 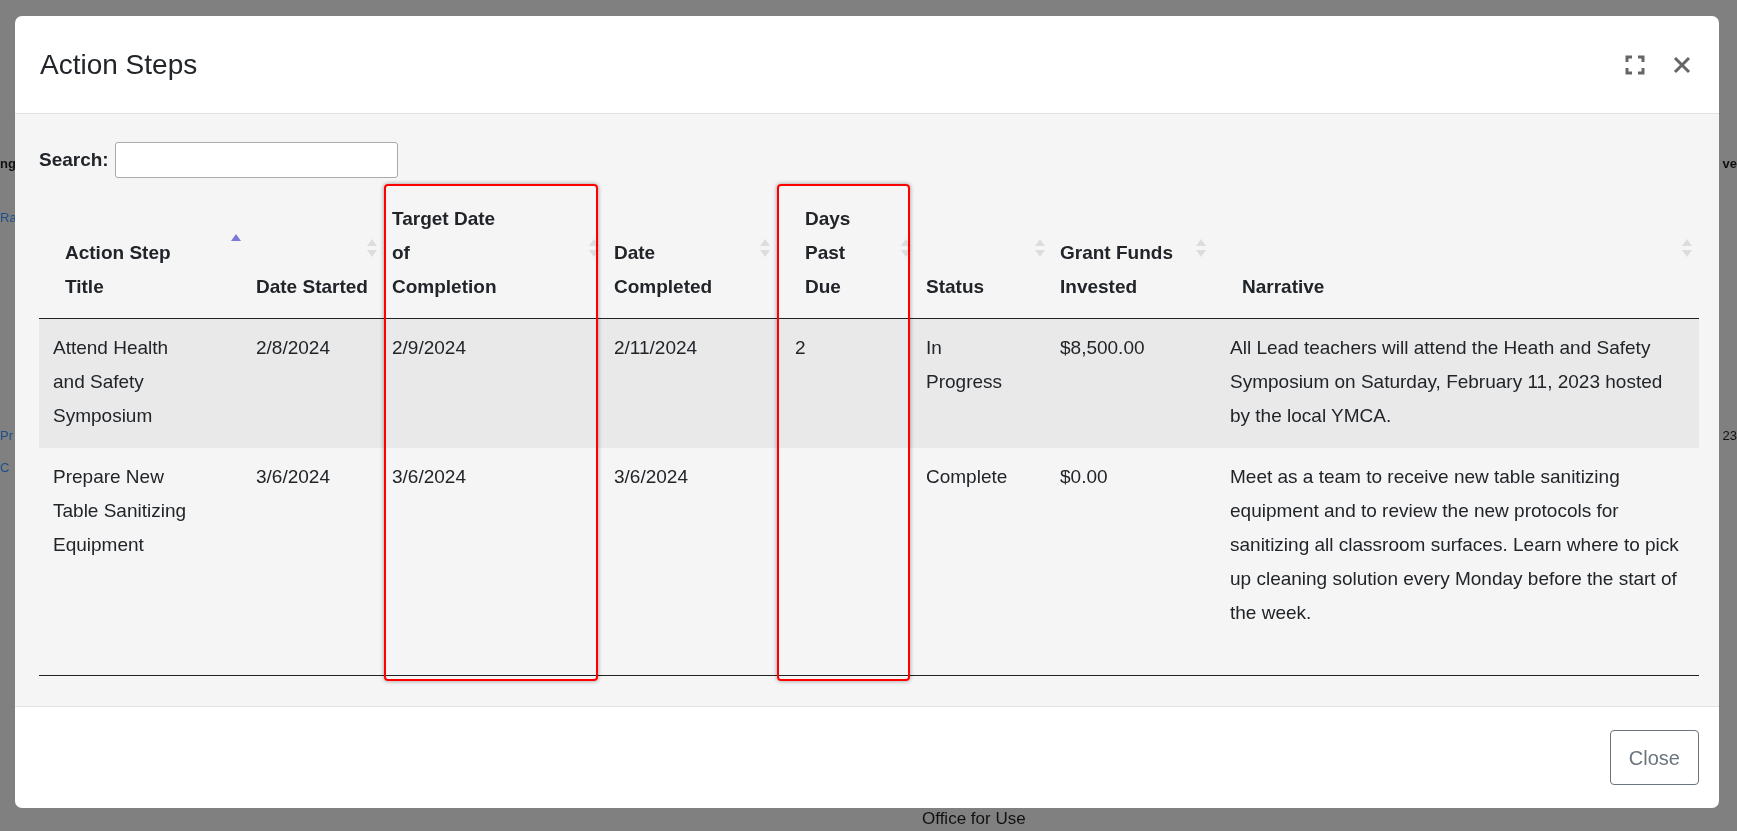 What do you see at coordinates (120, 510) in the screenshot?
I see `table-cell: Prepare New Table Sanitizing Equipment` at bounding box center [120, 510].